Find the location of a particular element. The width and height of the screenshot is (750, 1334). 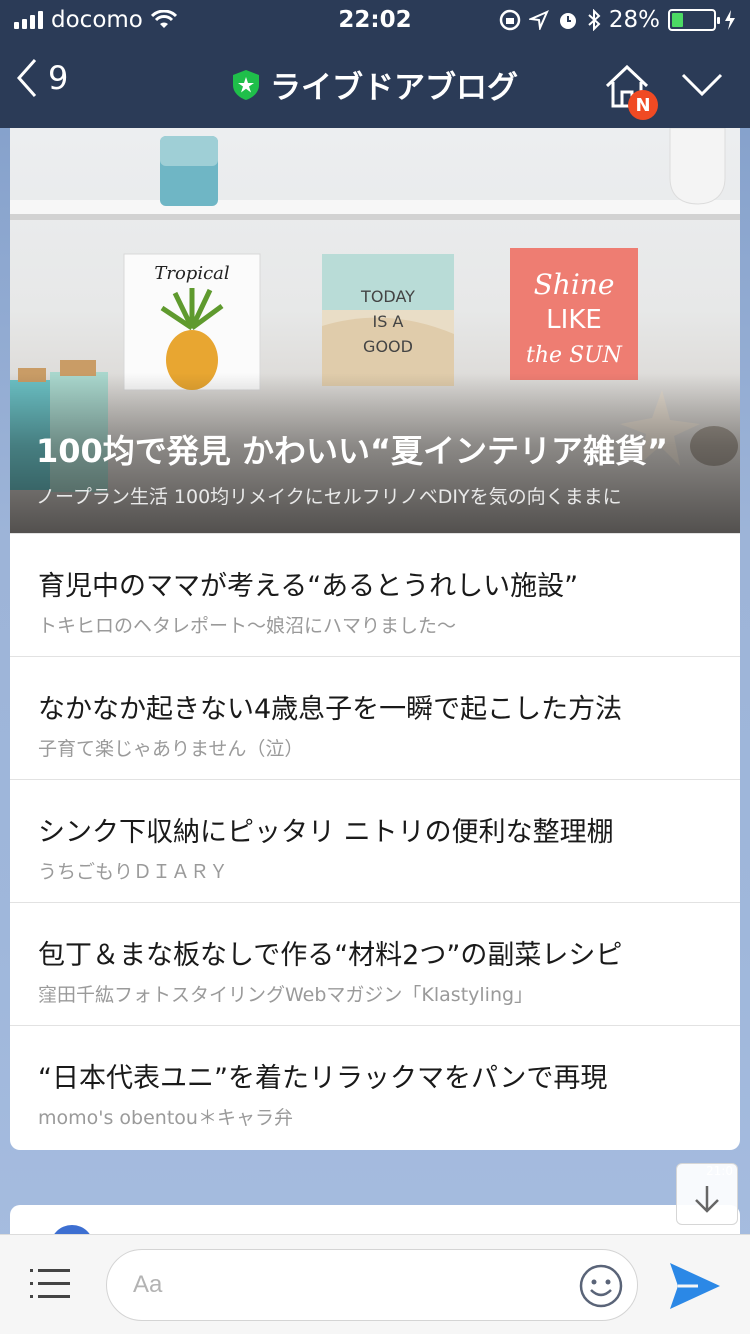

scroll-to-bottom-button: 21:0 is located at coordinates (707, 1194).